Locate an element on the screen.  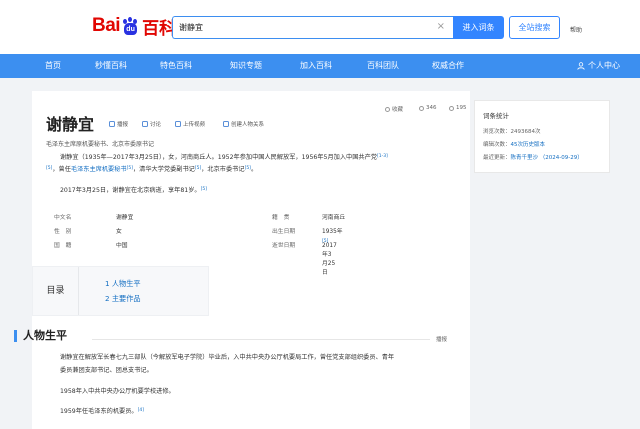
user-icon is located at coordinates (581, 66).